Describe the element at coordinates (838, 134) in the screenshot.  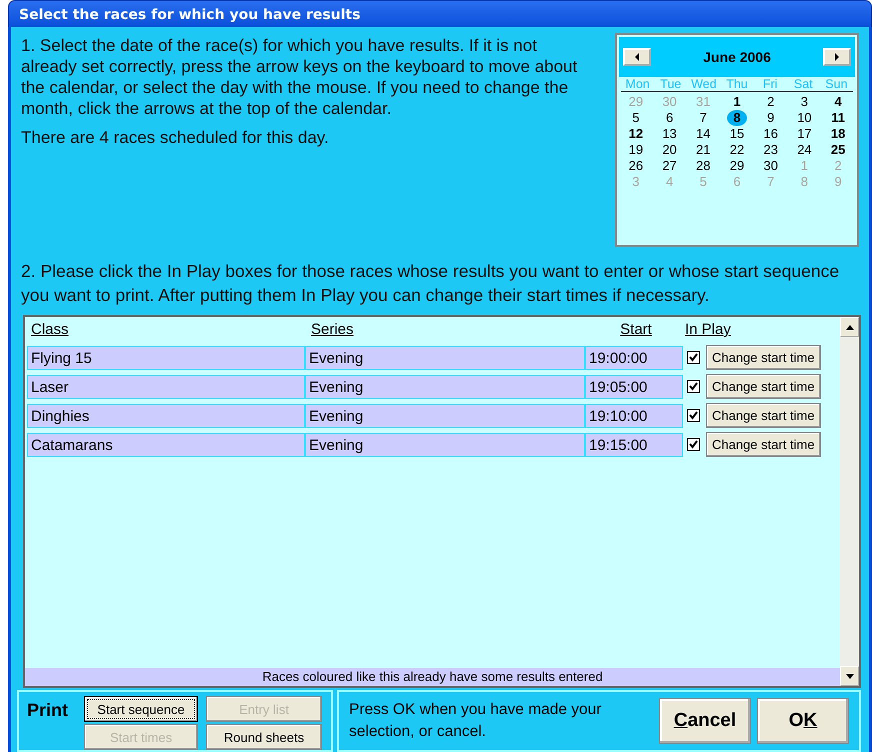
I see `calendar-day: 18` at that location.